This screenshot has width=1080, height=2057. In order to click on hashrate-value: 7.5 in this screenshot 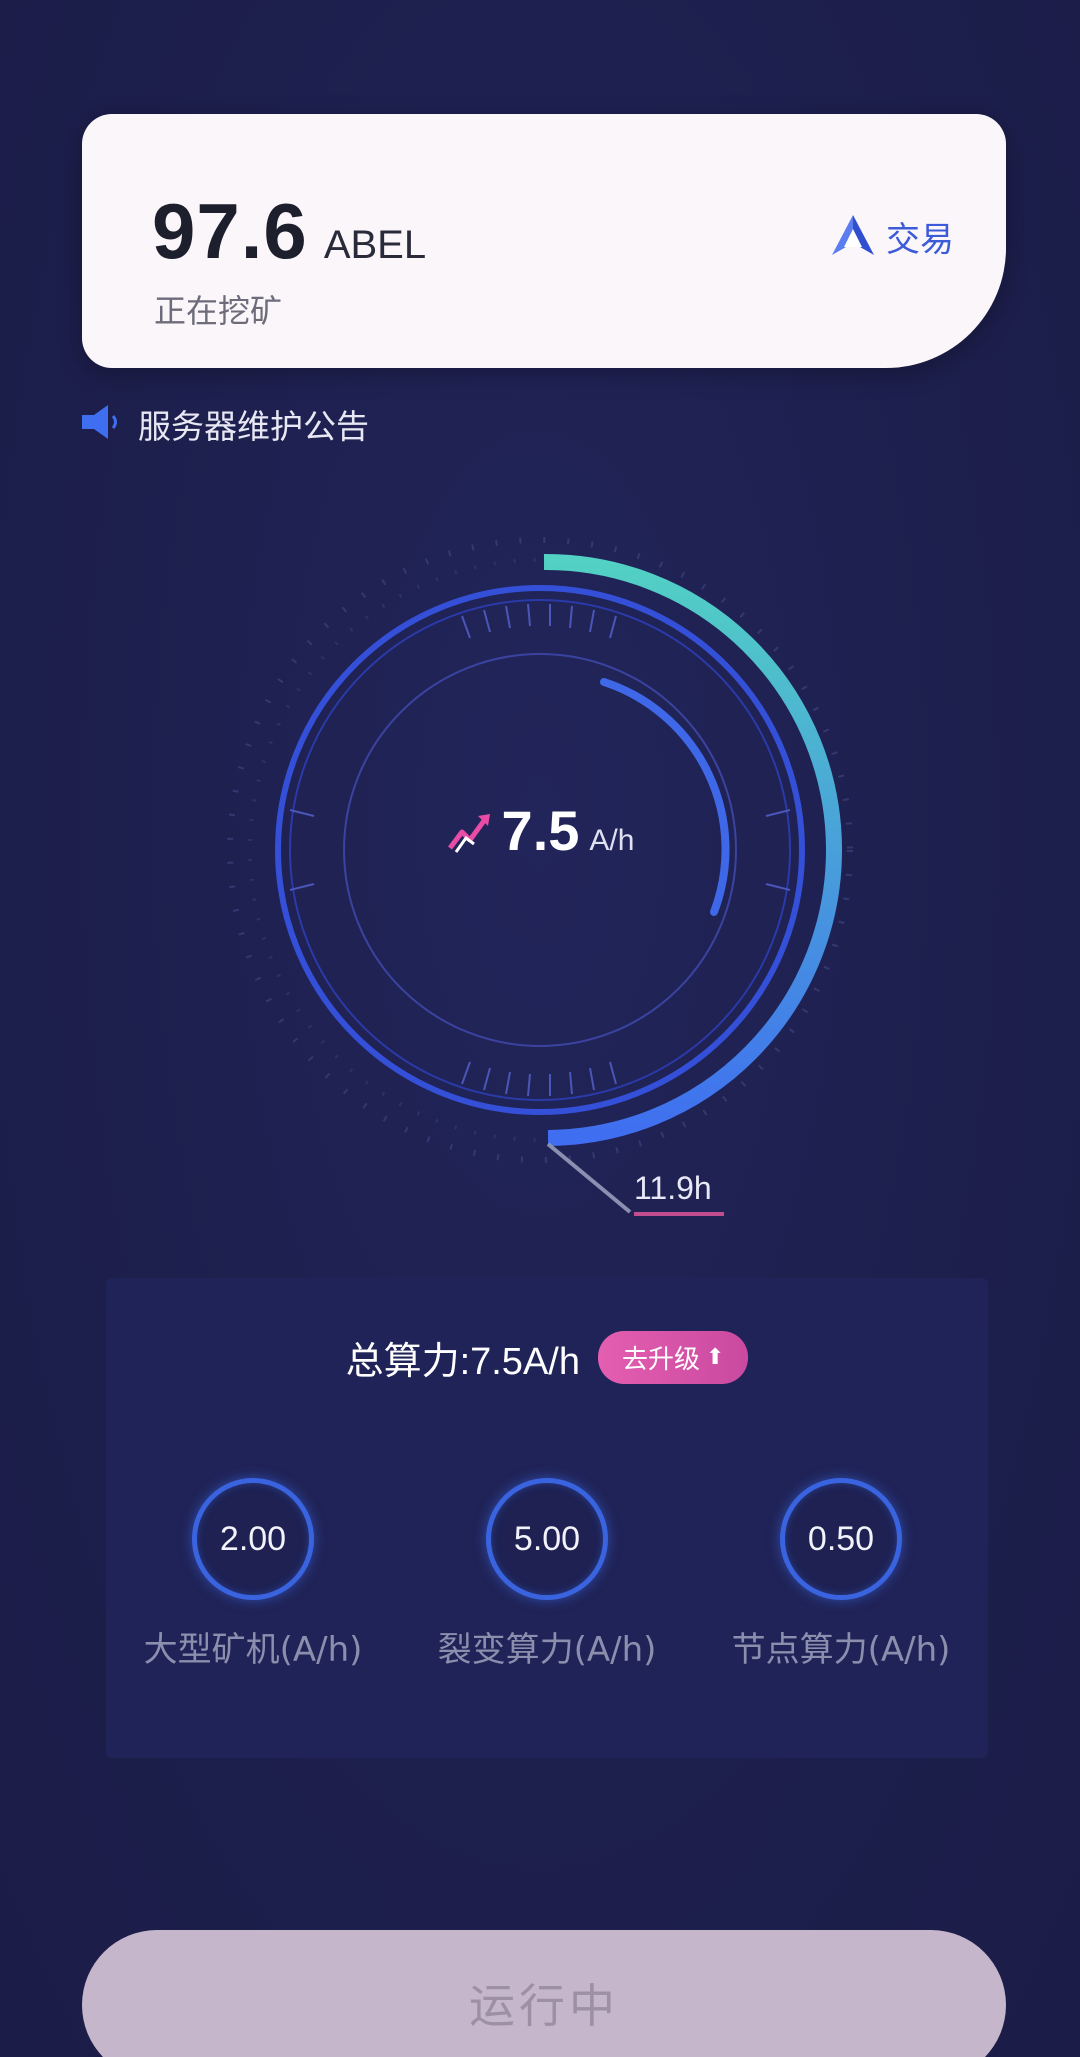, I will do `click(540, 830)`.